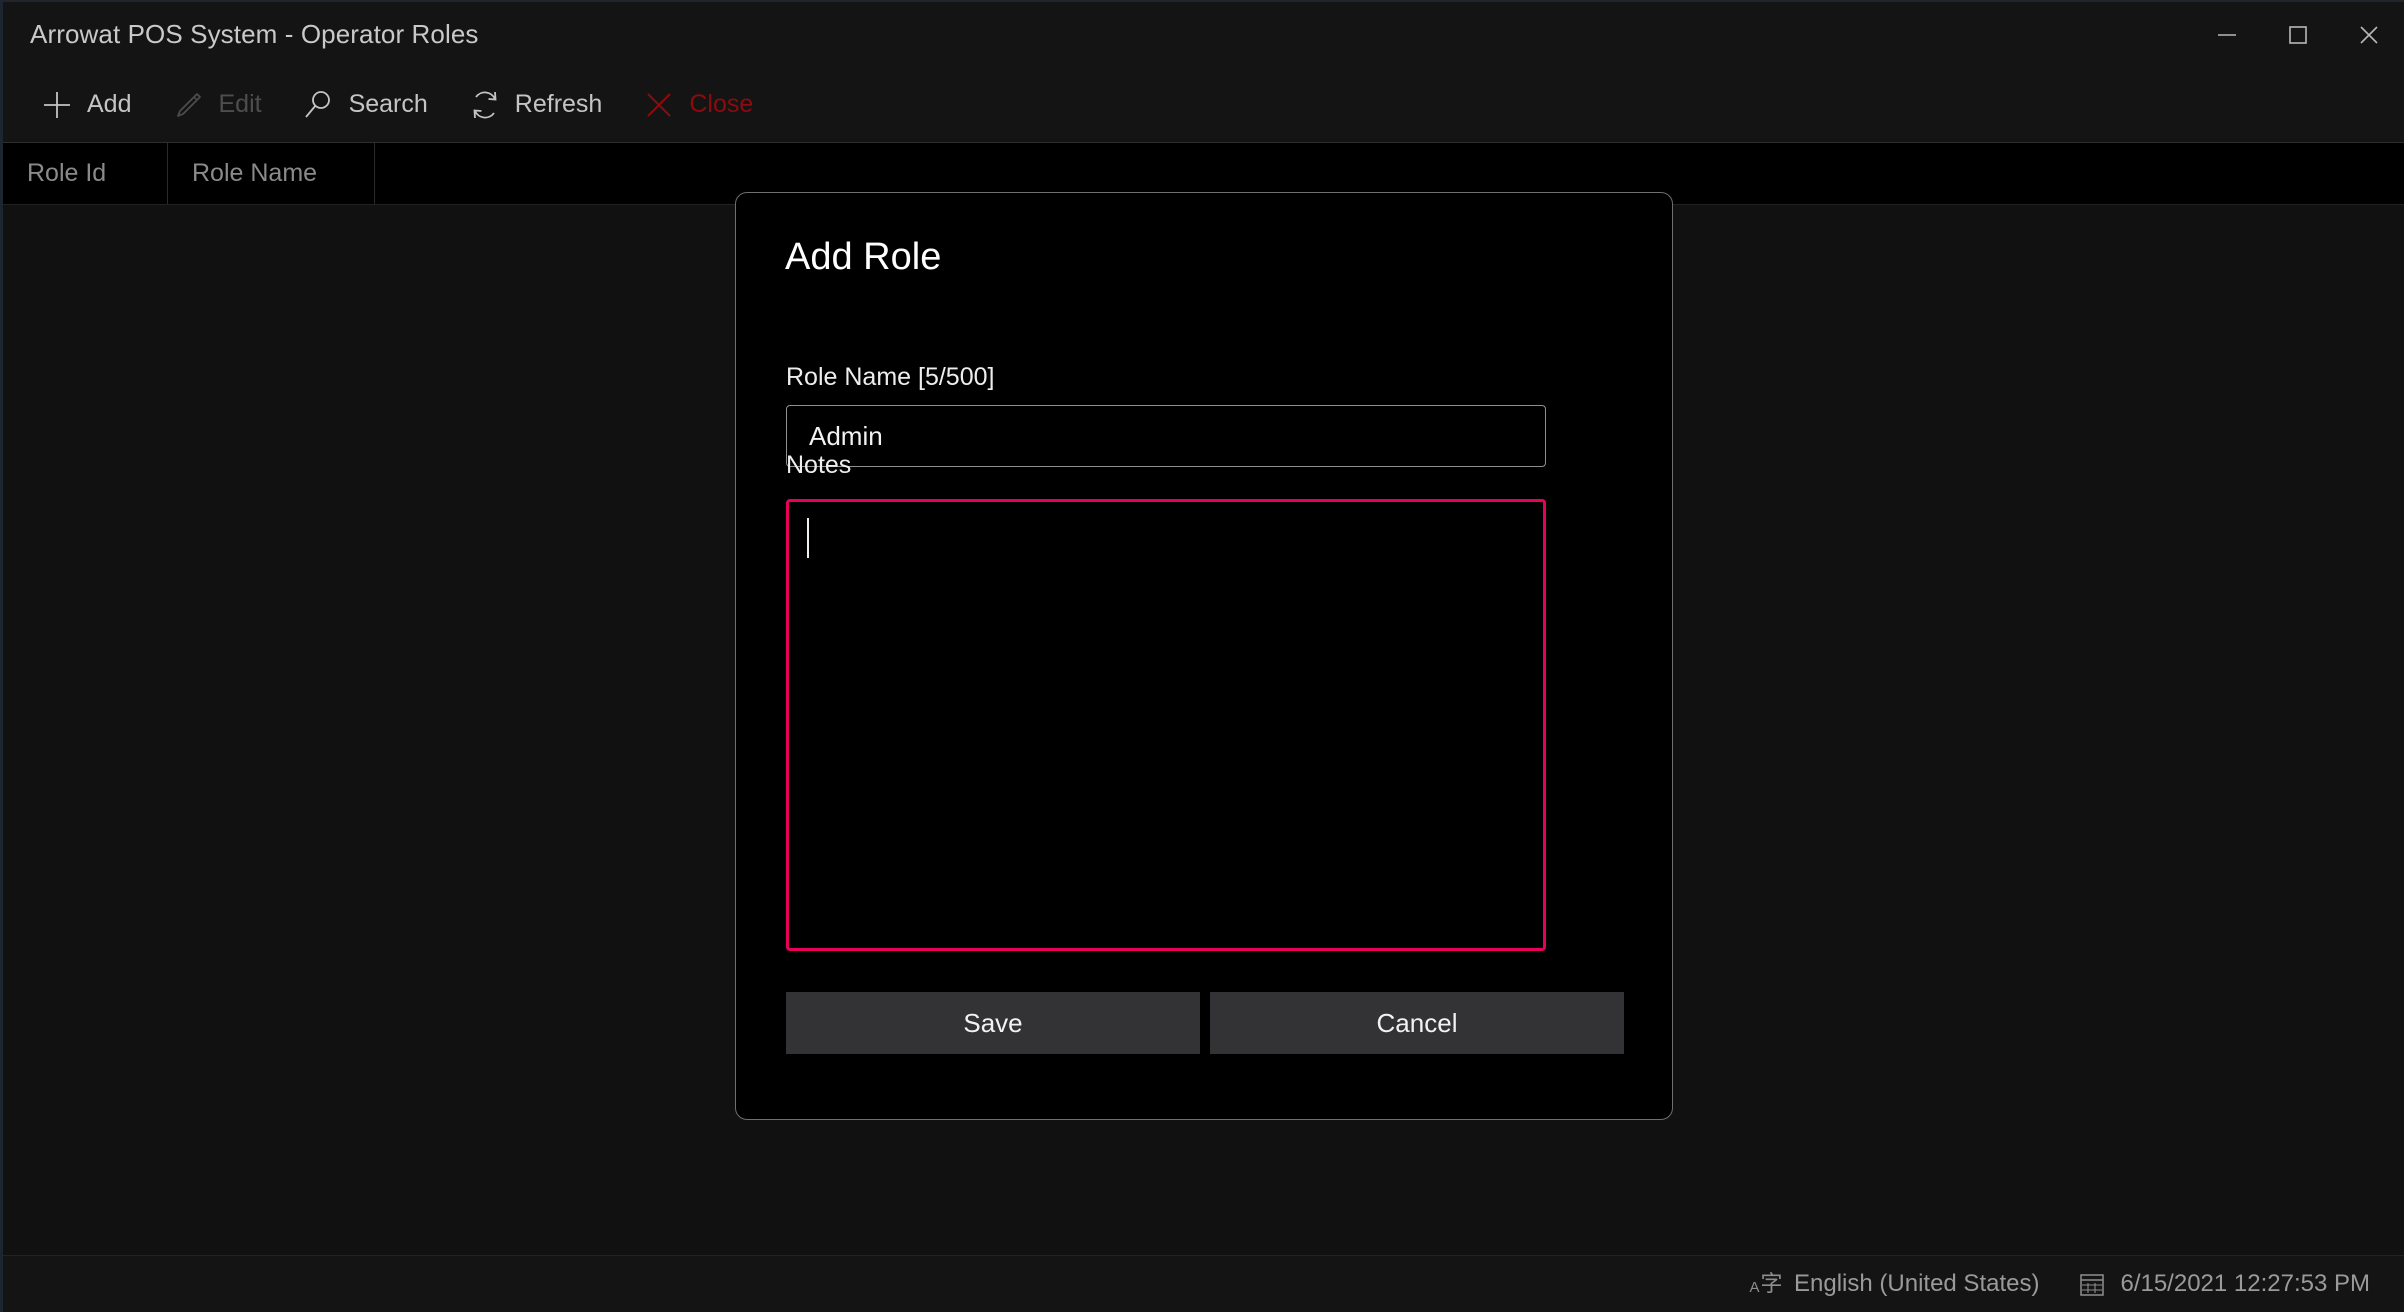 This screenshot has width=2404, height=1312. I want to click on title-bar: Arrowat POS System - Operator Roles, so click(1203, 34).